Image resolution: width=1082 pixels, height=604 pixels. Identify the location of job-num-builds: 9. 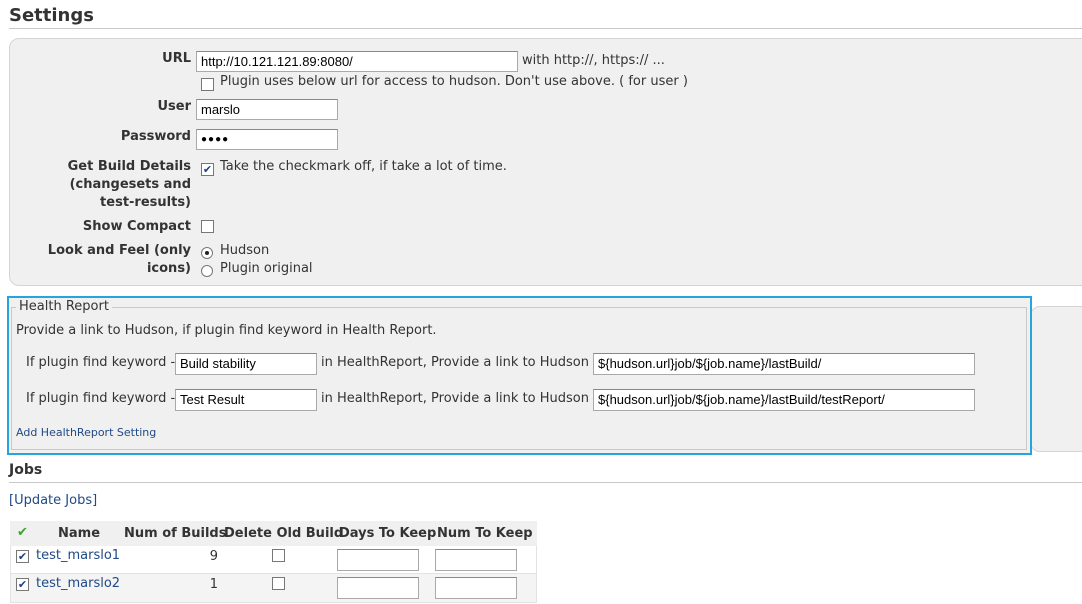
(213, 556).